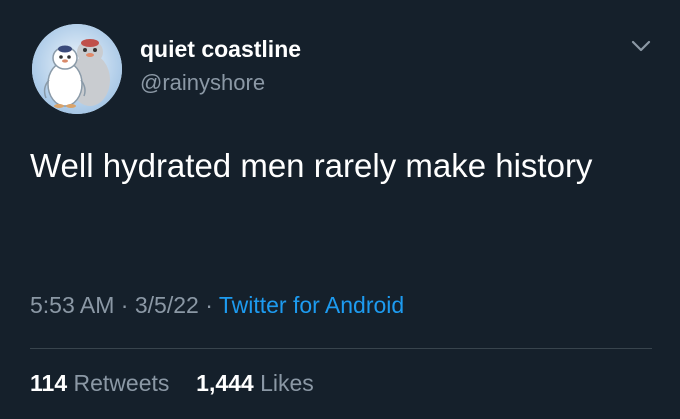 This screenshot has width=680, height=419. What do you see at coordinates (255, 383) in the screenshot?
I see `likes-stat: 1,444 Likes` at bounding box center [255, 383].